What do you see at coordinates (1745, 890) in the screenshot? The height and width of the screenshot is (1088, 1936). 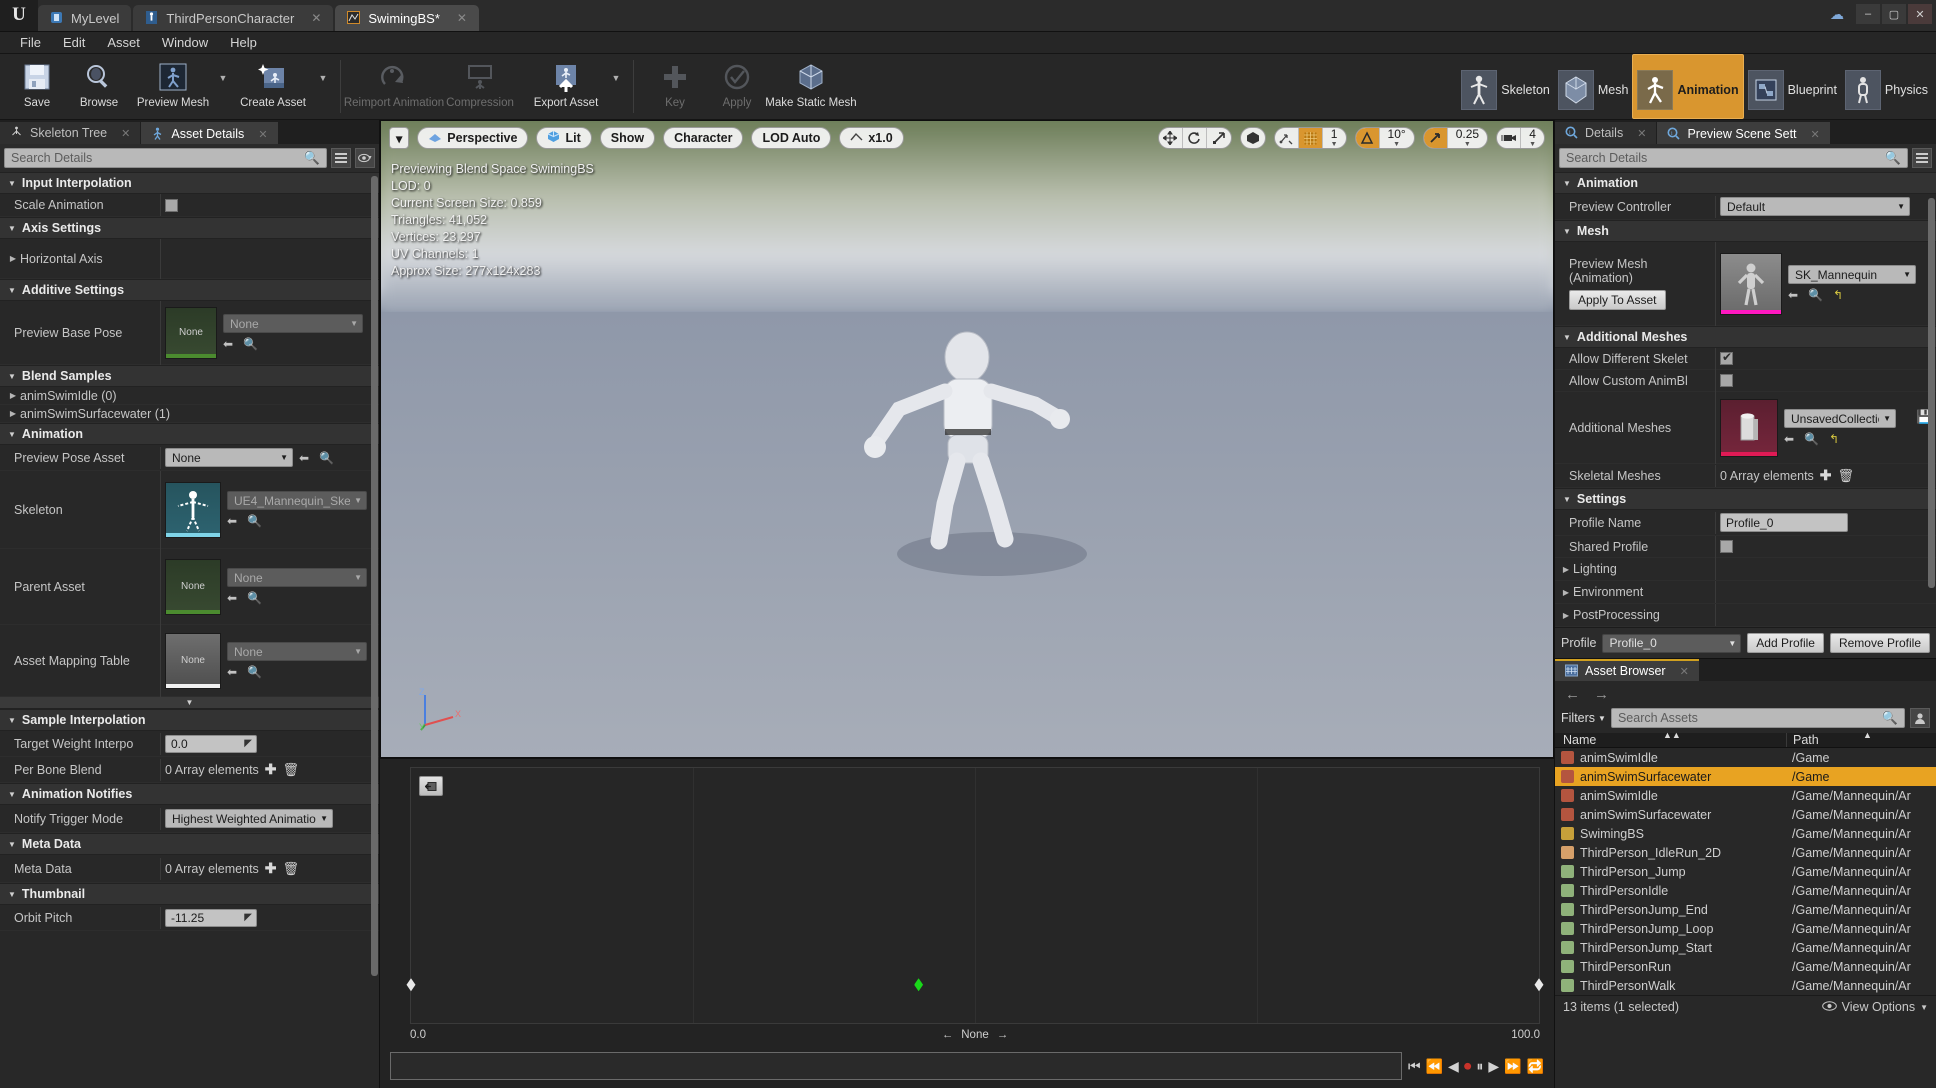 I see `asset-row: ThirdPersonIdle /Game/Mannequin/Ar` at bounding box center [1745, 890].